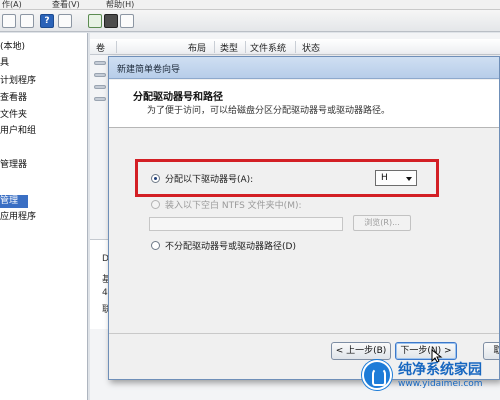 This screenshot has height=400, width=500. I want to click on tree-item-selected: 管理, so click(14, 201).